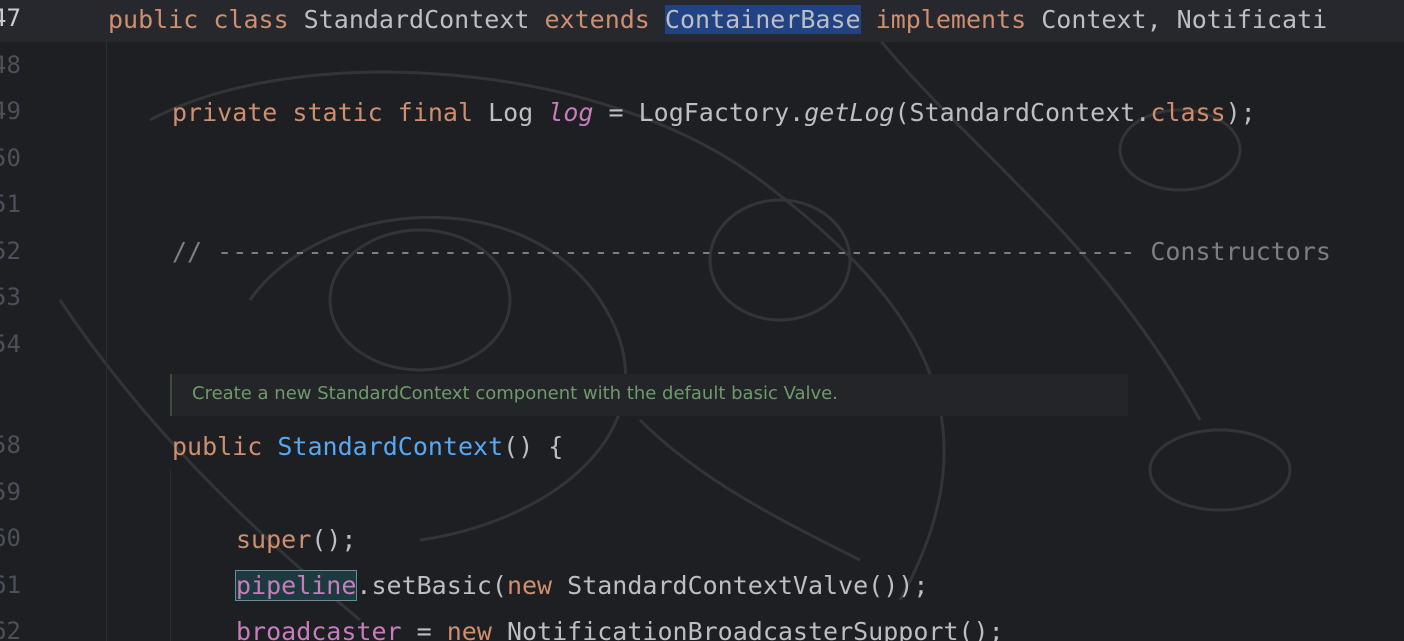 The image size is (1404, 641). I want to click on code-text: ();, so click(334, 539).